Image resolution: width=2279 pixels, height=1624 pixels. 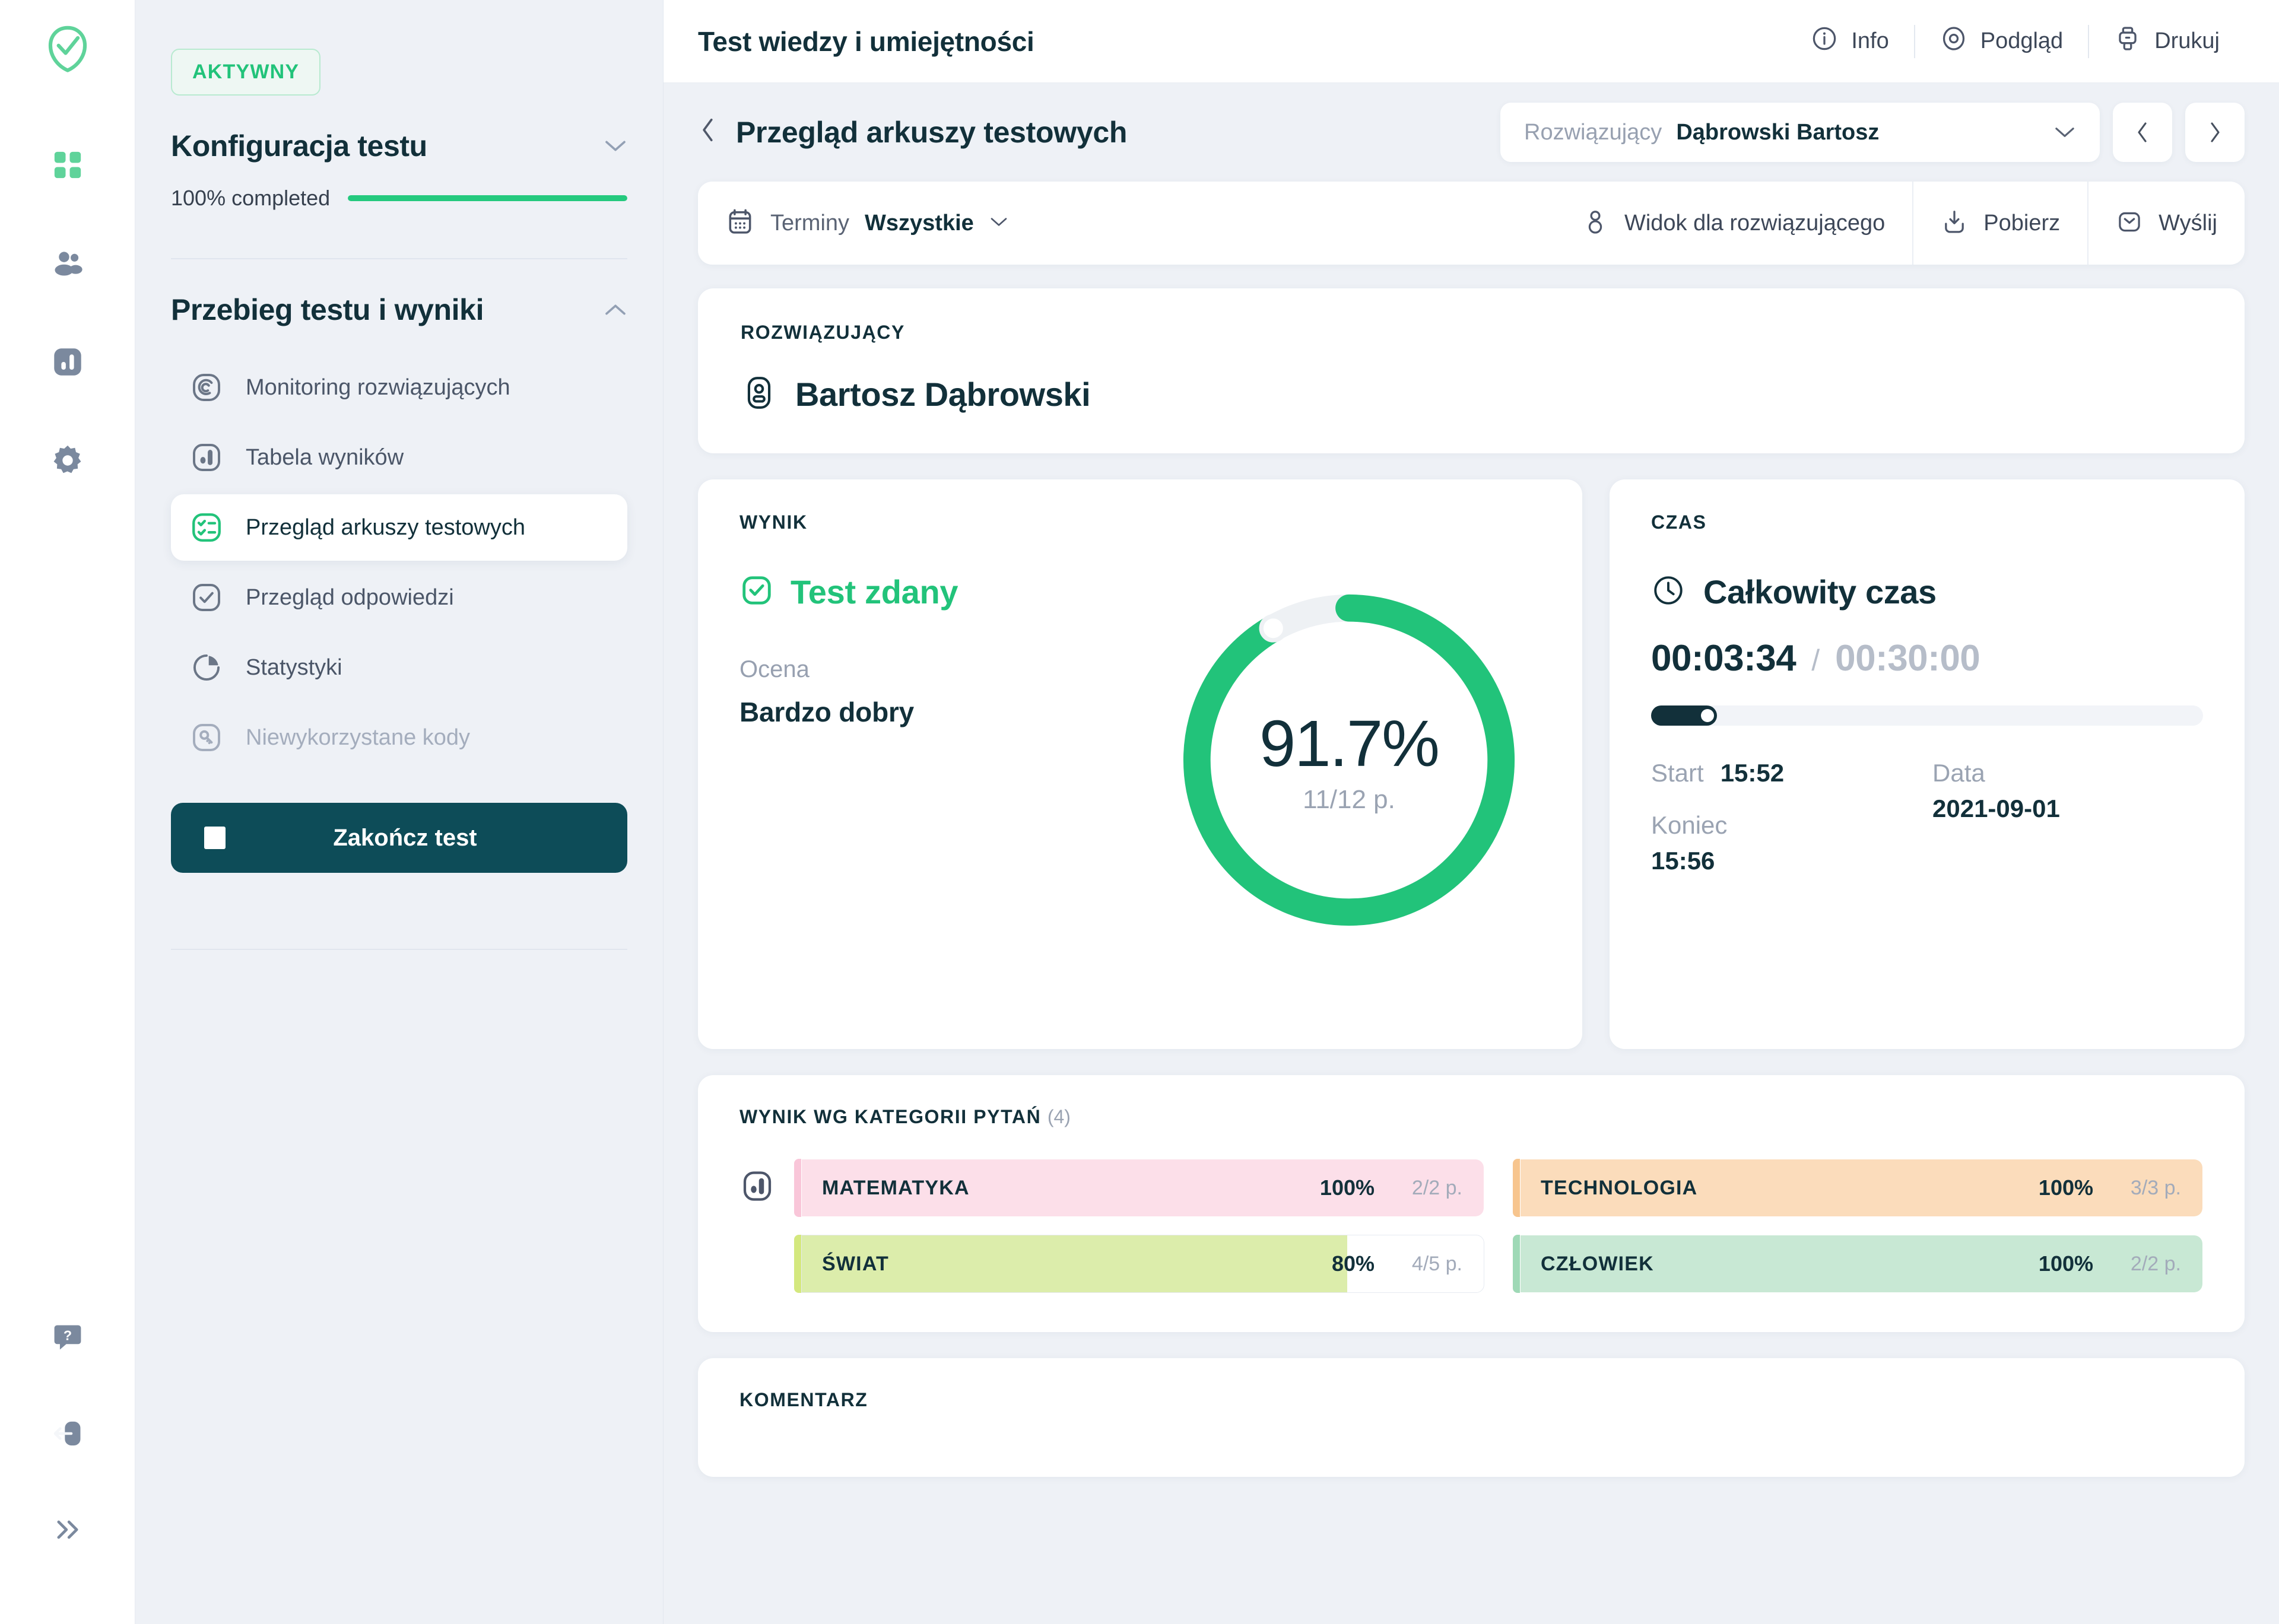 I want to click on terminy-filter: Terminy Wszystkie, so click(x=867, y=223).